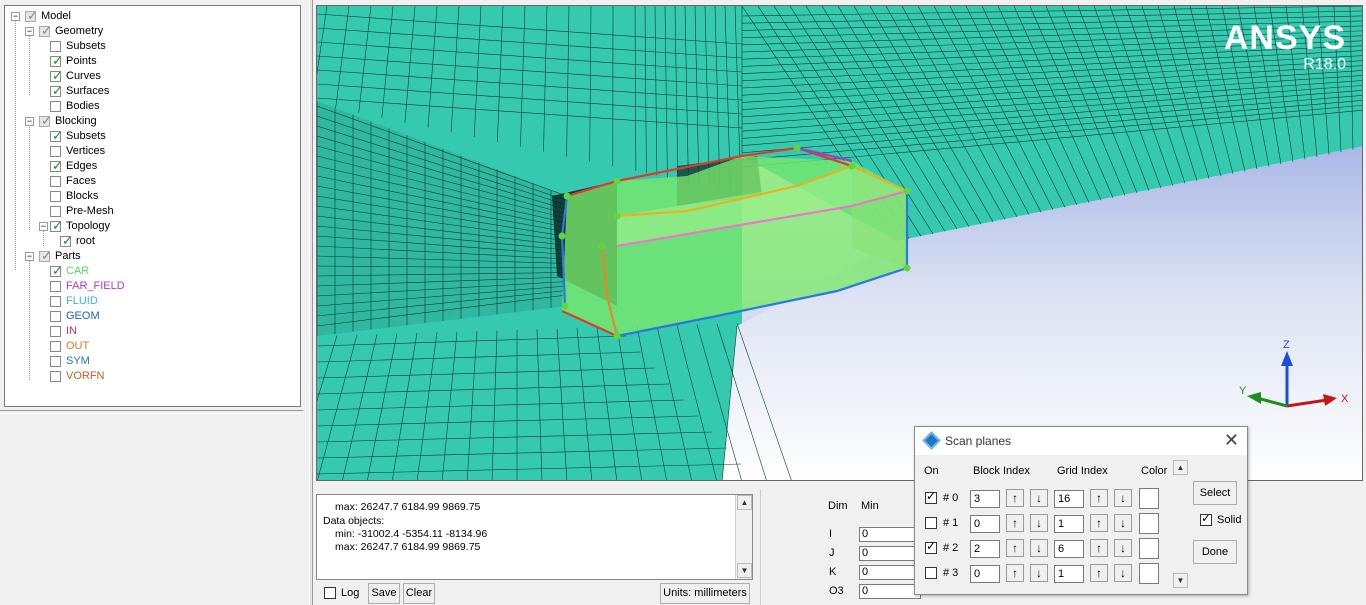 The width and height of the screenshot is (1366, 605). Describe the element at coordinates (150, 166) in the screenshot. I see `tree-item: ✓ Edges` at that location.